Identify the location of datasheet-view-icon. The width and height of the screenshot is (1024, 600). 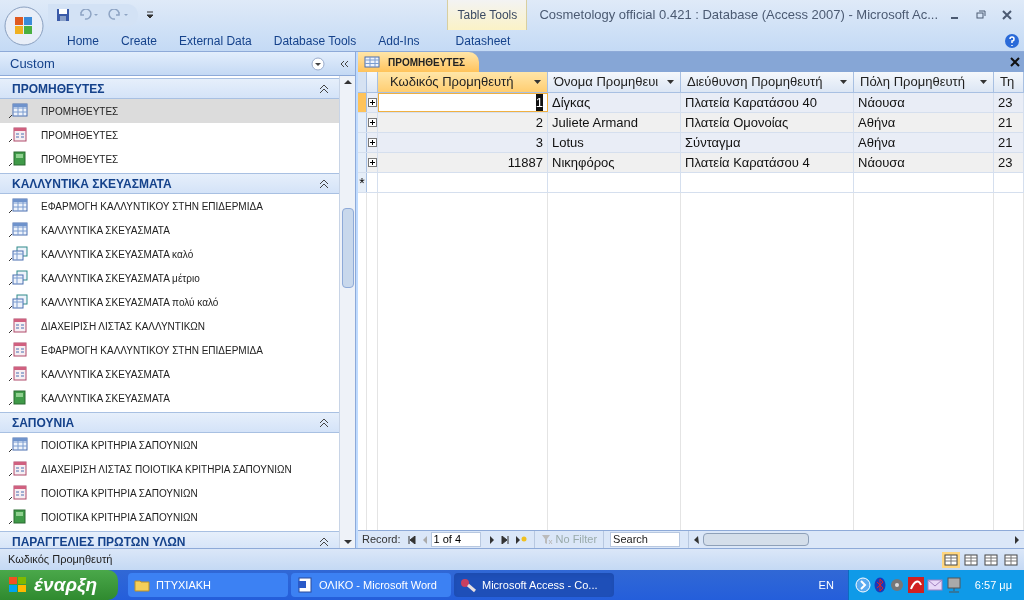
(951, 559).